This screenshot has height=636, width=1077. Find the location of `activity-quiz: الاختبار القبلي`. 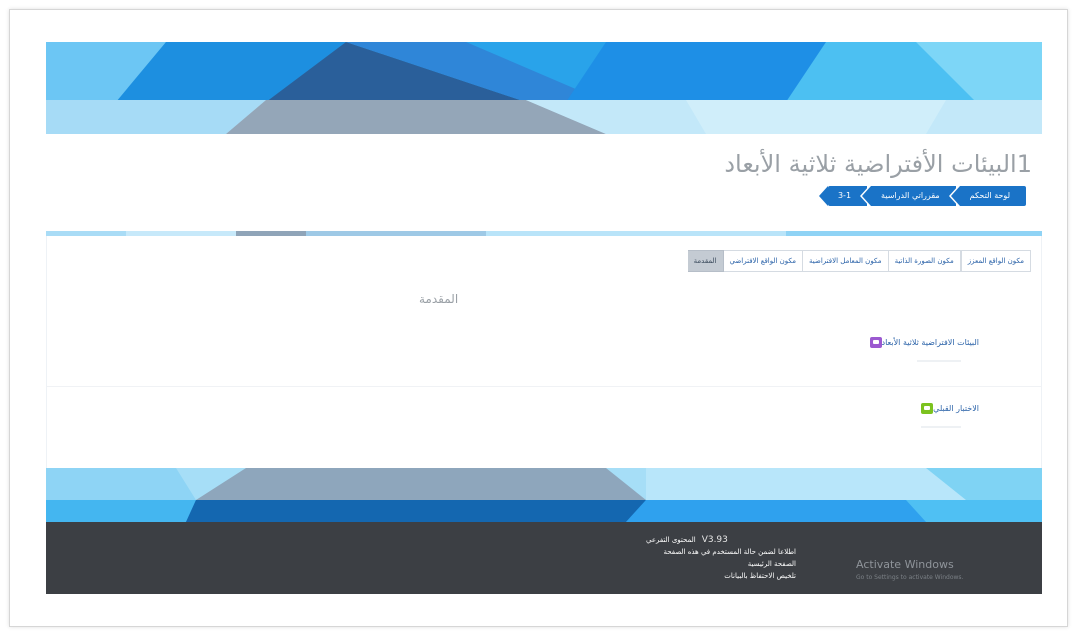

activity-quiz: الاختبار القبلي is located at coordinates (947, 408).